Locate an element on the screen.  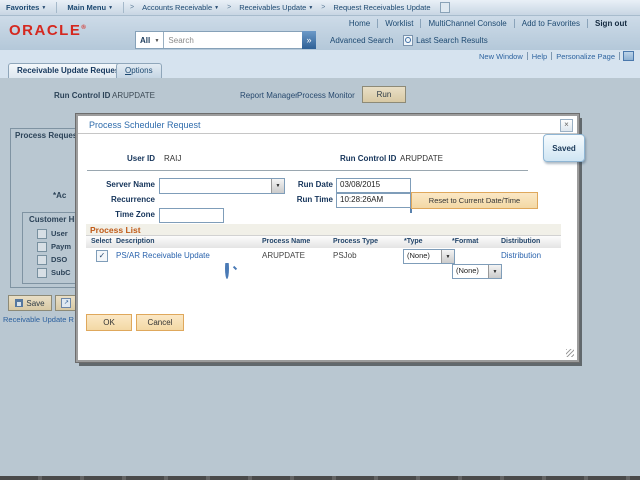
select-checkbox: ✓ is located at coordinates (102, 256).